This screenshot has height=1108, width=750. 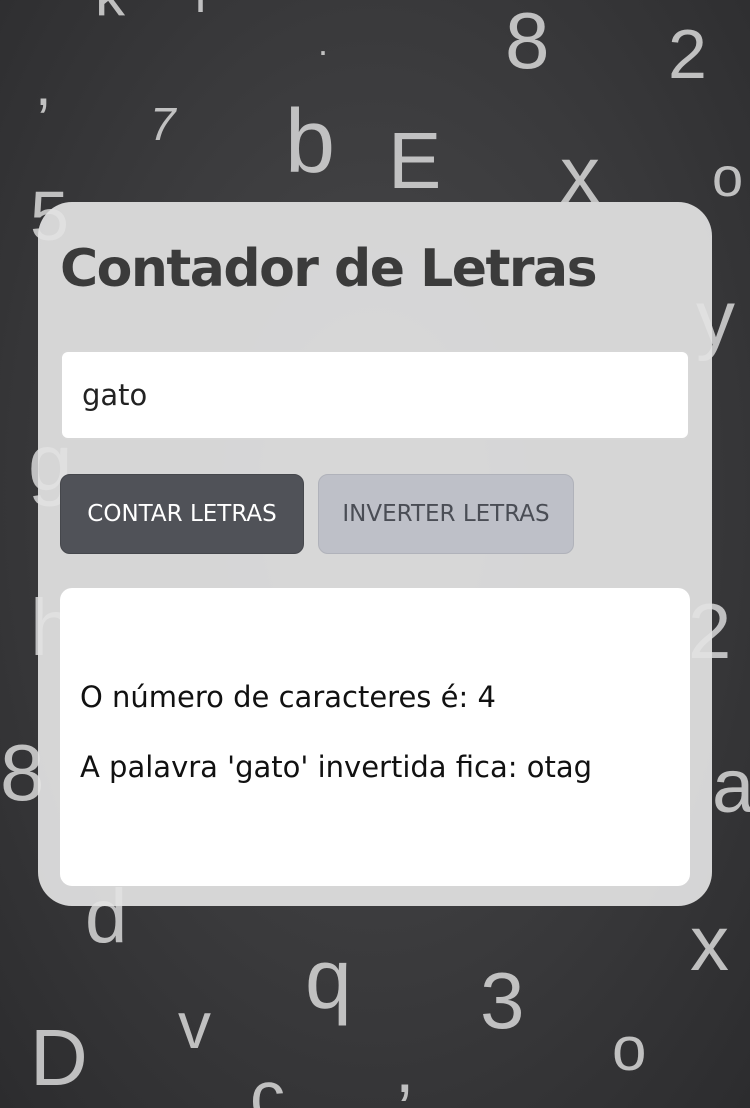 I want to click on svg-text: x, so click(x=709, y=943).